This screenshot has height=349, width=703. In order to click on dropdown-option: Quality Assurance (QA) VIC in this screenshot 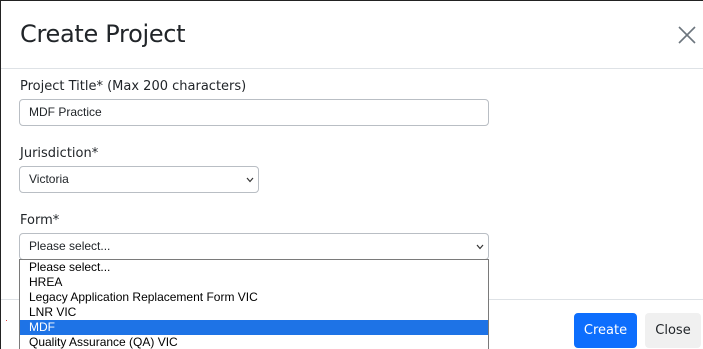, I will do `click(254, 342)`.